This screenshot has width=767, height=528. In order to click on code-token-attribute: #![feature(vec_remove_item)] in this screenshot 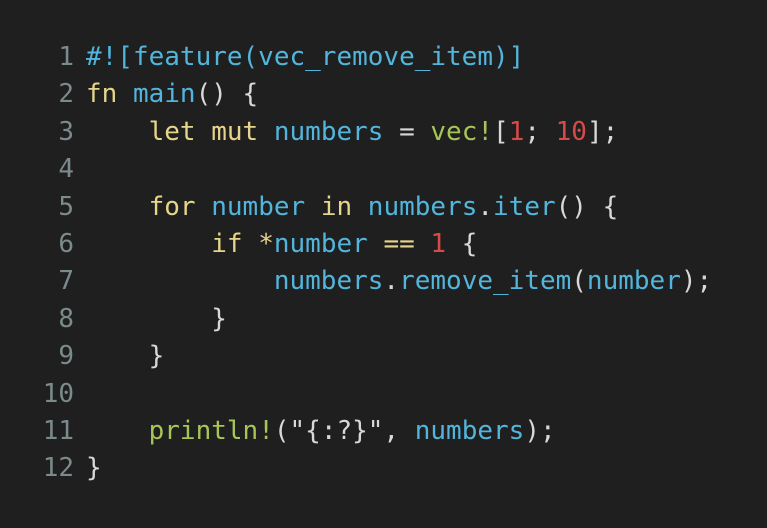, I will do `click(305, 57)`.